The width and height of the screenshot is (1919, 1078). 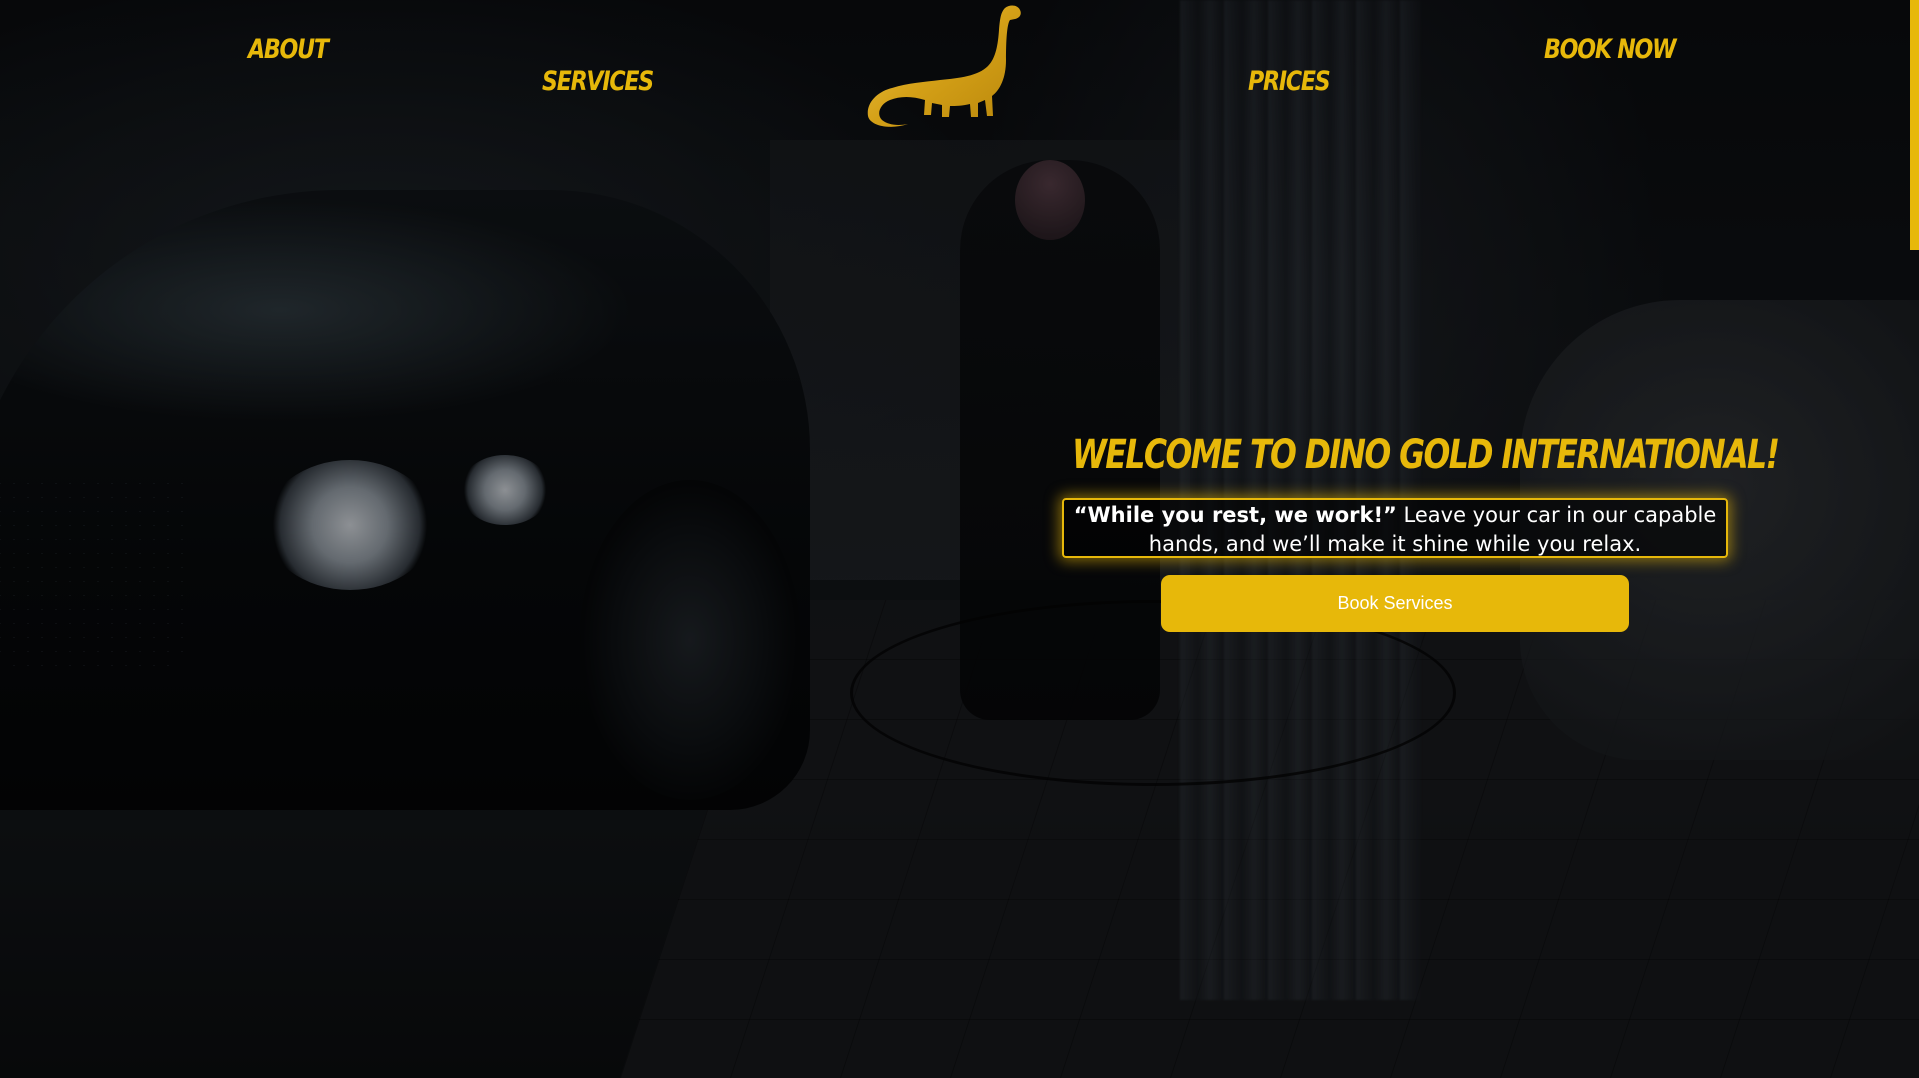 I want to click on dinosaur-icon, so click(x=944, y=66).